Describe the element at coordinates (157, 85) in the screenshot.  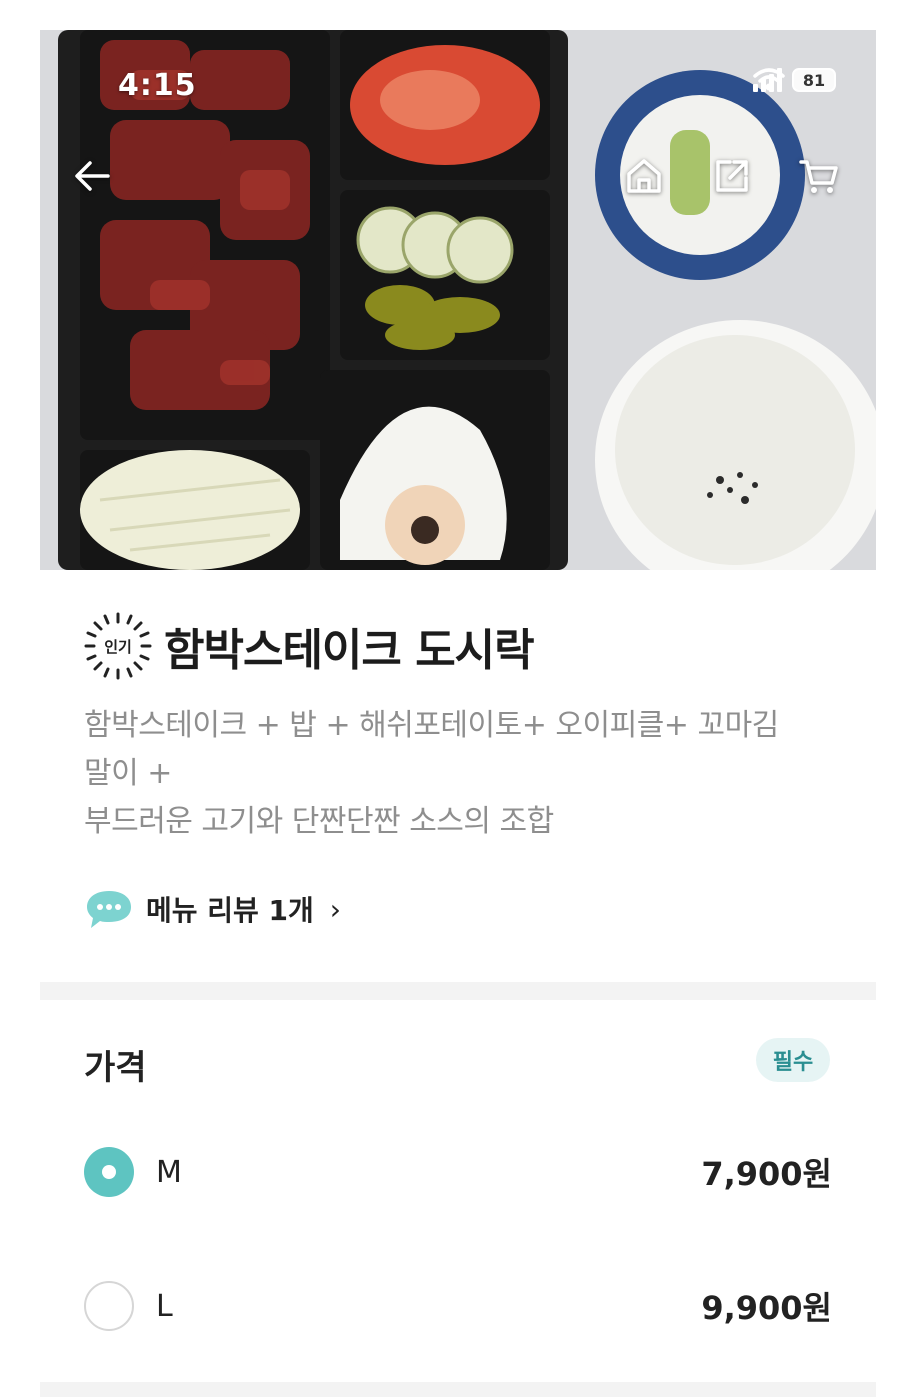
I see `status-time: 4:15` at that location.